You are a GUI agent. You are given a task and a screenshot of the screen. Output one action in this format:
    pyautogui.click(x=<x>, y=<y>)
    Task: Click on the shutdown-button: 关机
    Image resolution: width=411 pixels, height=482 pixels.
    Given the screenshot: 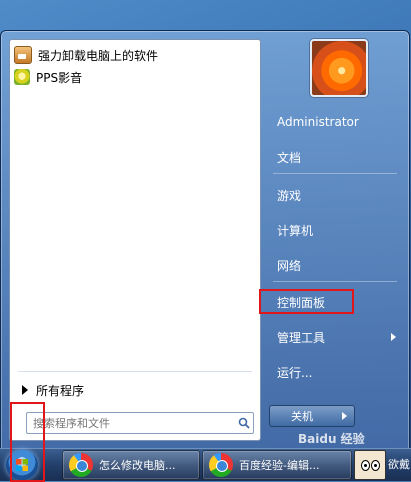 What is the action you would take?
    pyautogui.click(x=302, y=416)
    